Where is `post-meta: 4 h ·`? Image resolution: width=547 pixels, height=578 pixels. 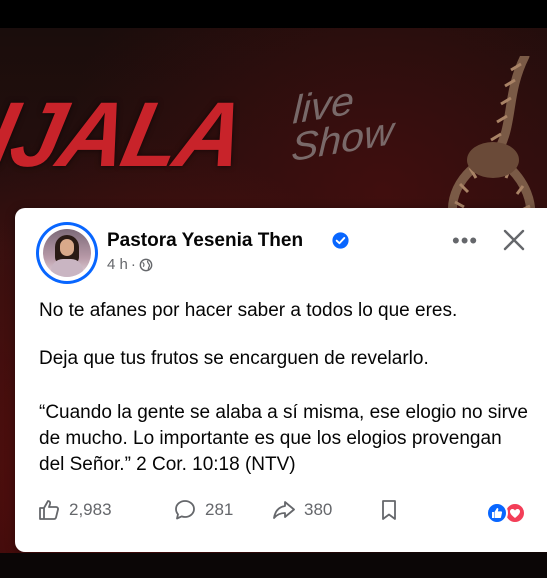
post-meta: 4 h · is located at coordinates (130, 264).